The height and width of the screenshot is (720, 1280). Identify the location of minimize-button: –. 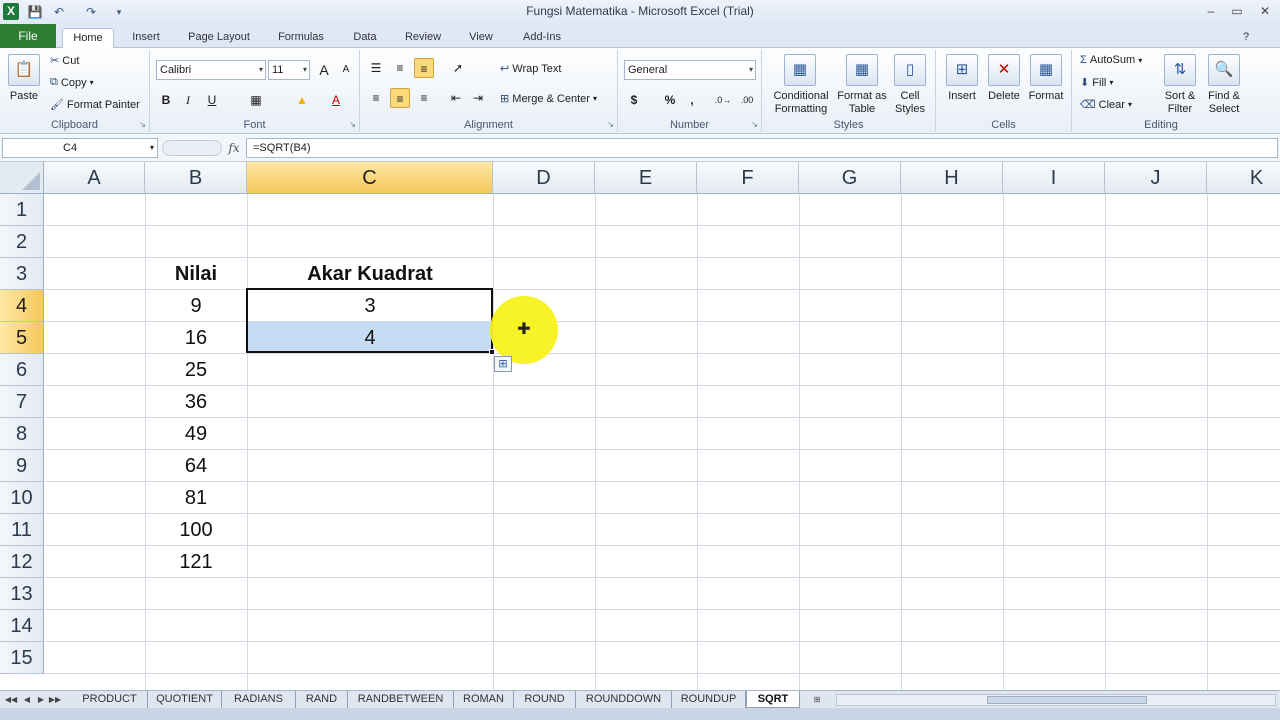
(1211, 11).